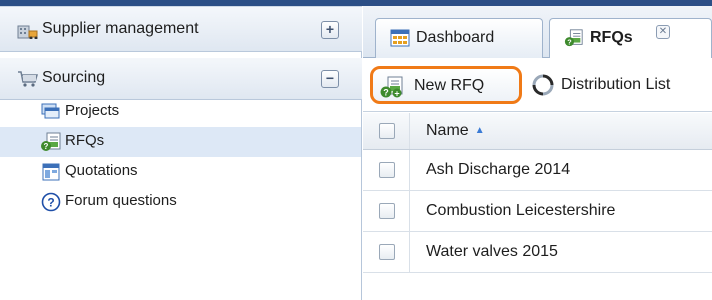  I want to click on table-row: Ash Discharge 2014, so click(537, 170).